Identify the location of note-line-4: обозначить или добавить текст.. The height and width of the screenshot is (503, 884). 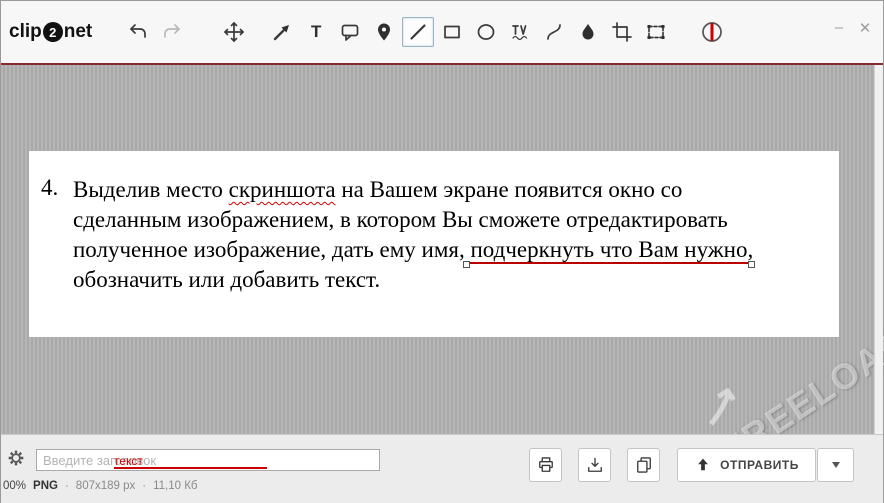
(413, 280).